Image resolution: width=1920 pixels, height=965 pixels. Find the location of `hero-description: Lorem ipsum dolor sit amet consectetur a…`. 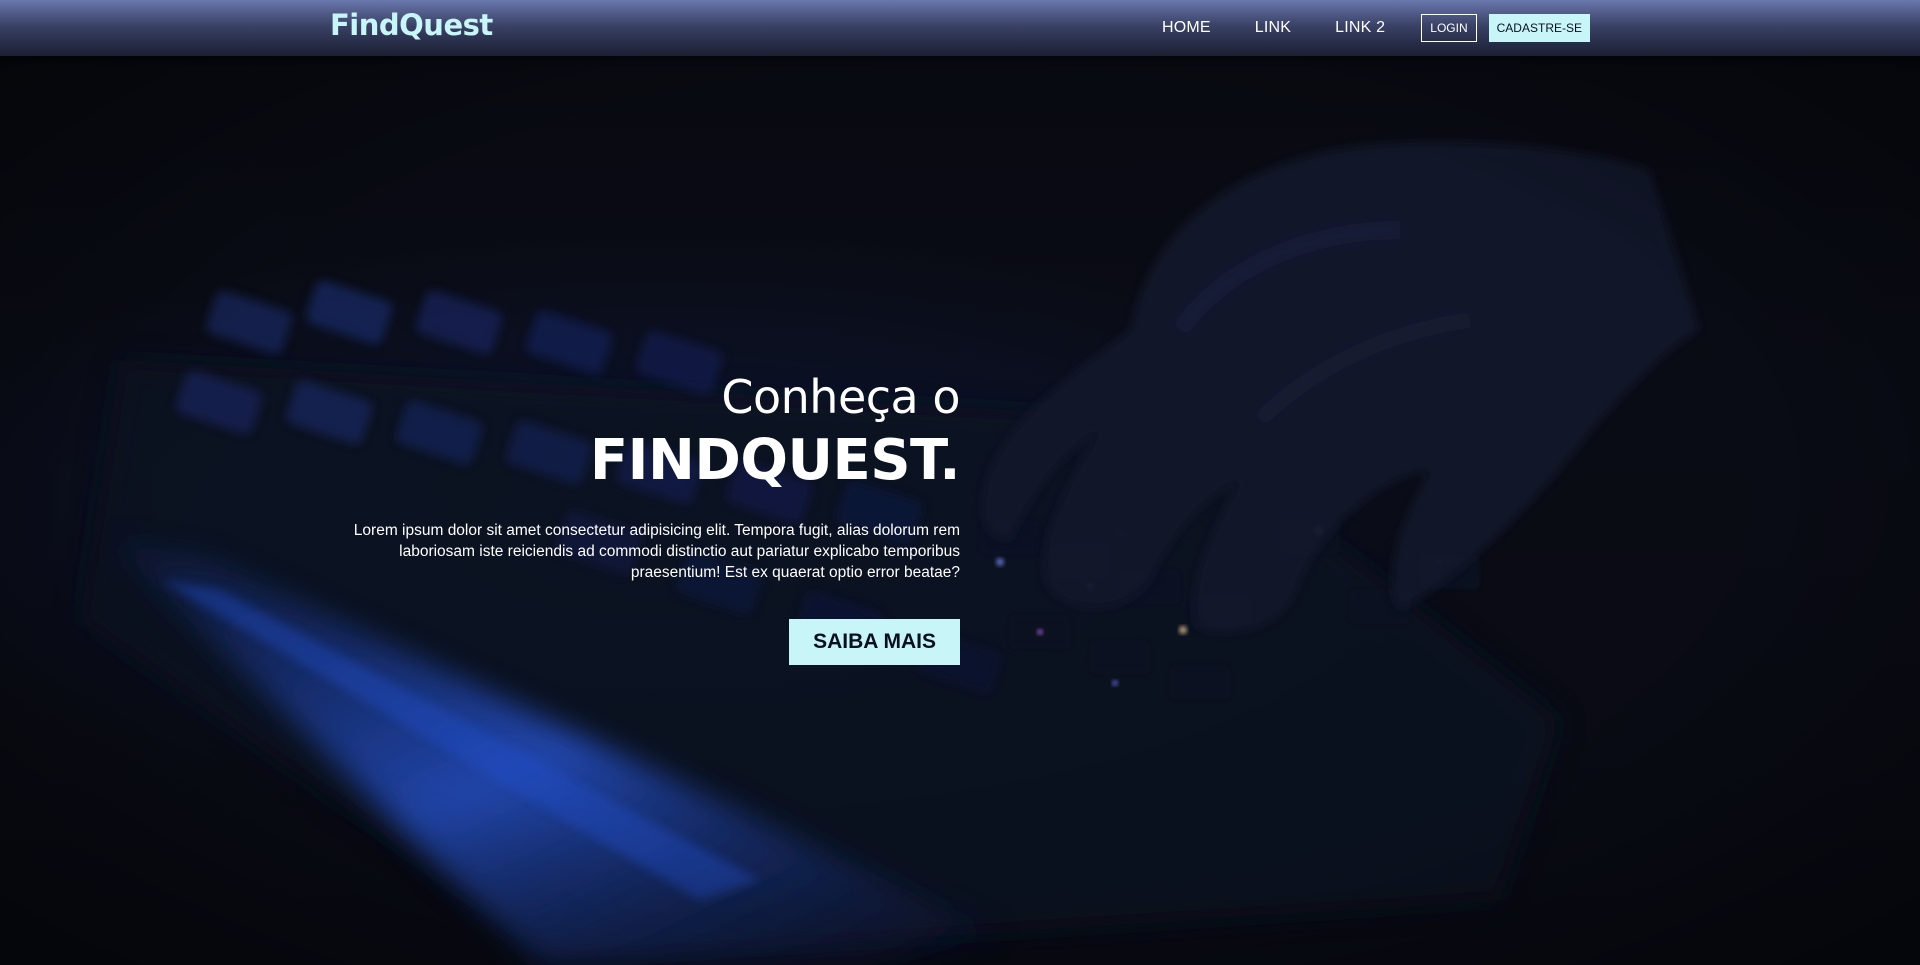

hero-description: Lorem ipsum dolor sit amet consectetur a… is located at coordinates (656, 551).